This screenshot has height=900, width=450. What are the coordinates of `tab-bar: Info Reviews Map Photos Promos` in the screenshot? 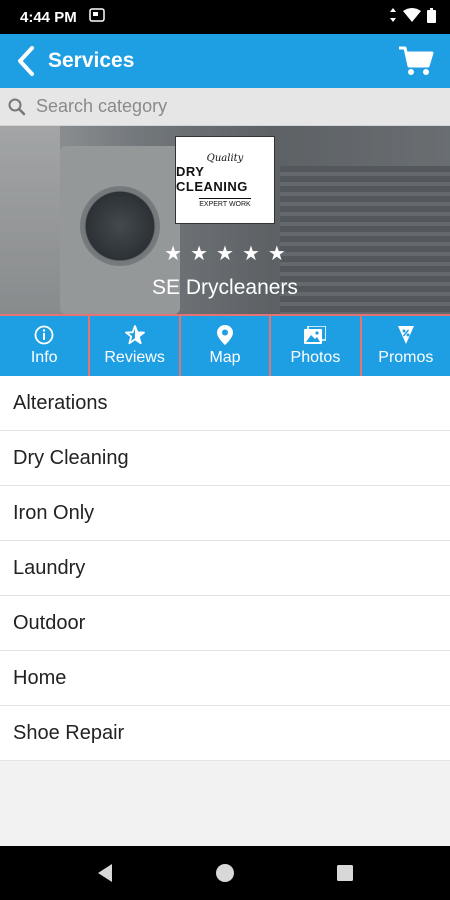 It's located at (225, 345).